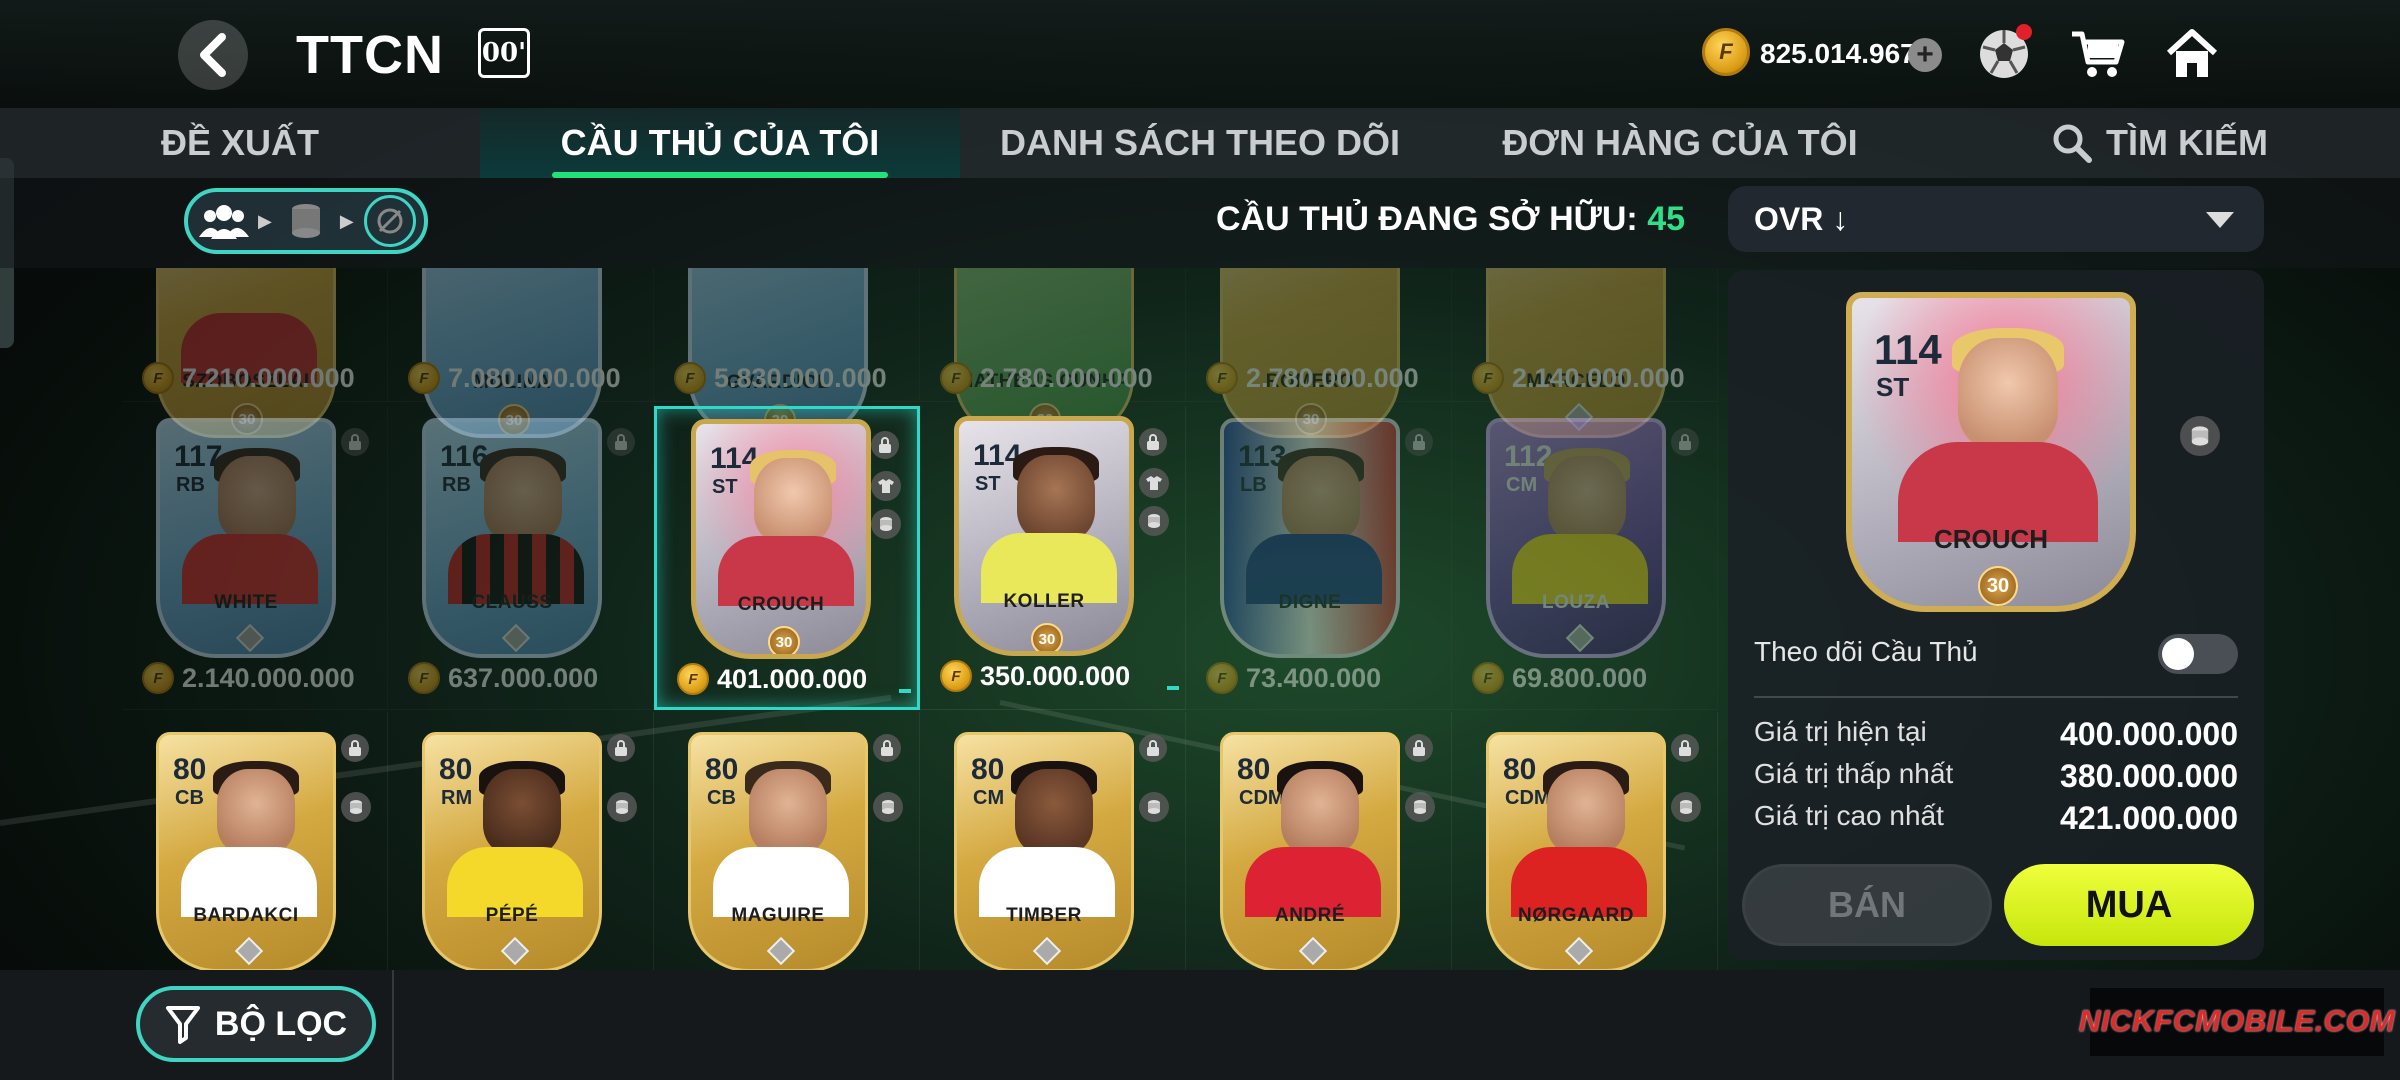  What do you see at coordinates (306, 221) in the screenshot?
I see `view-mode-toggle: ▶ ▶` at bounding box center [306, 221].